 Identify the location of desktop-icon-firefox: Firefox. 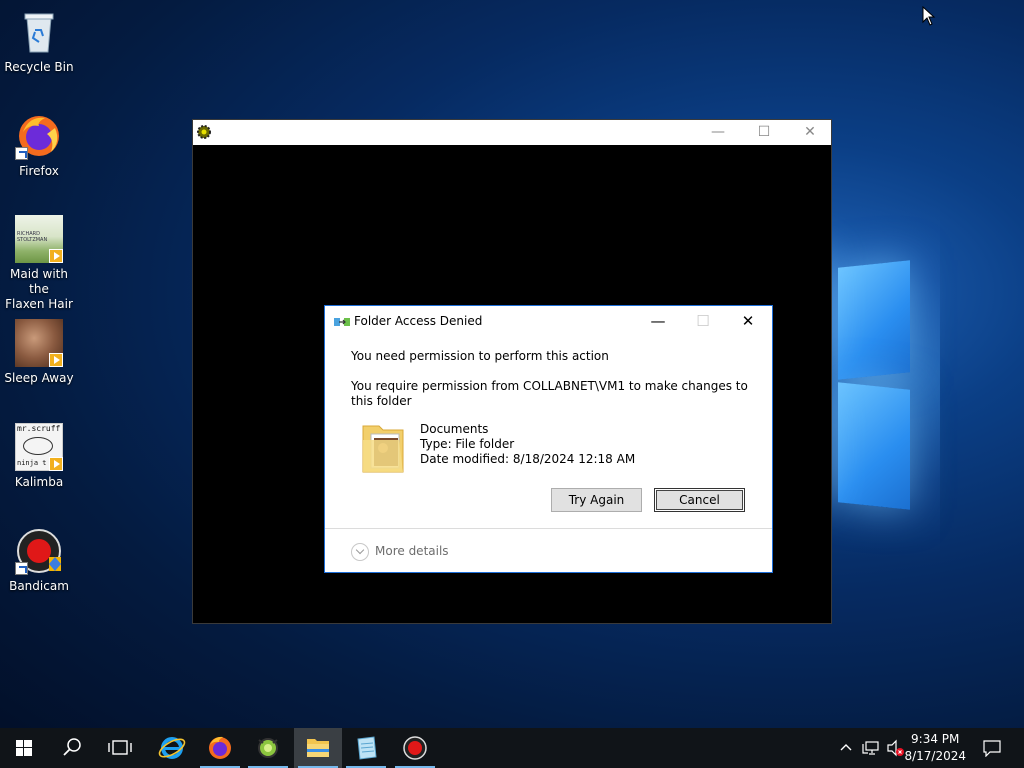
(39, 145).